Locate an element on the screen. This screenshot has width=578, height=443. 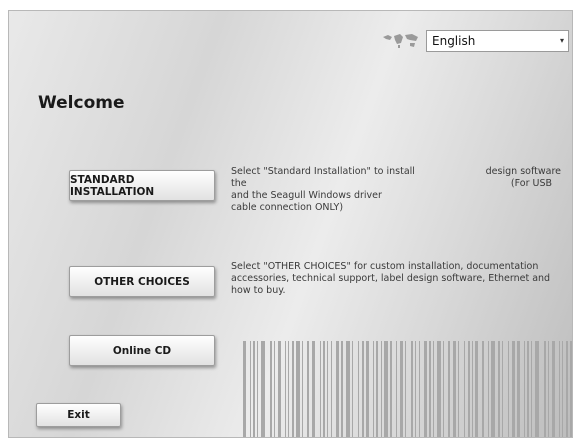
language-dropdown-value: English is located at coordinates (454, 41).